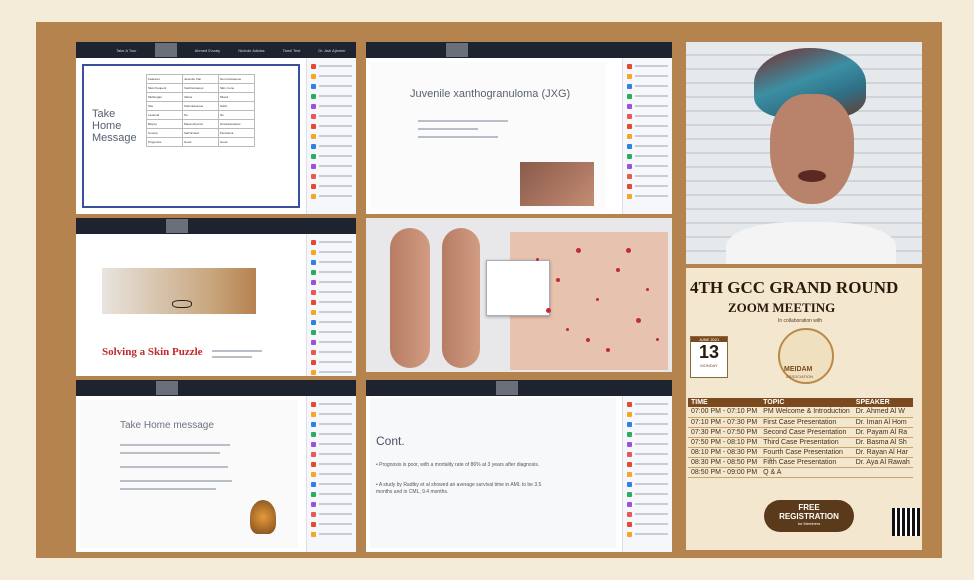 The image size is (974, 580). What do you see at coordinates (882, 452) in the screenshot?
I see `schedule-cell: Dr. Rayan Al Har` at bounding box center [882, 452].